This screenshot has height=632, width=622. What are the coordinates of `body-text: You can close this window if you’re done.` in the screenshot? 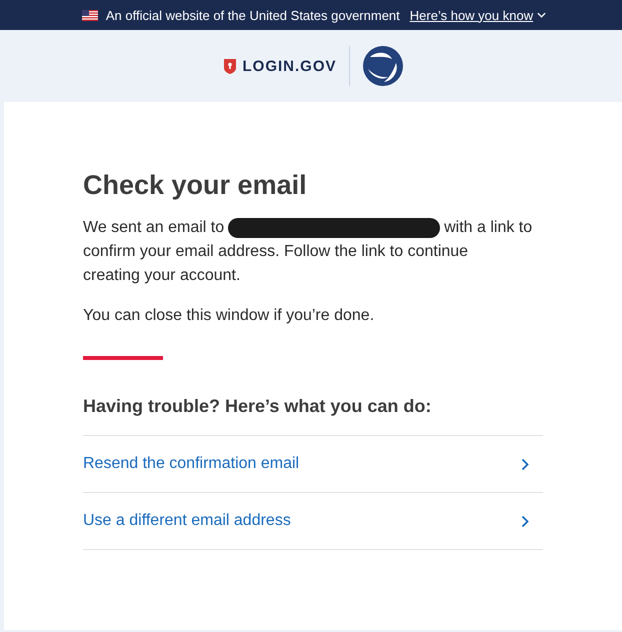 It's located at (229, 316).